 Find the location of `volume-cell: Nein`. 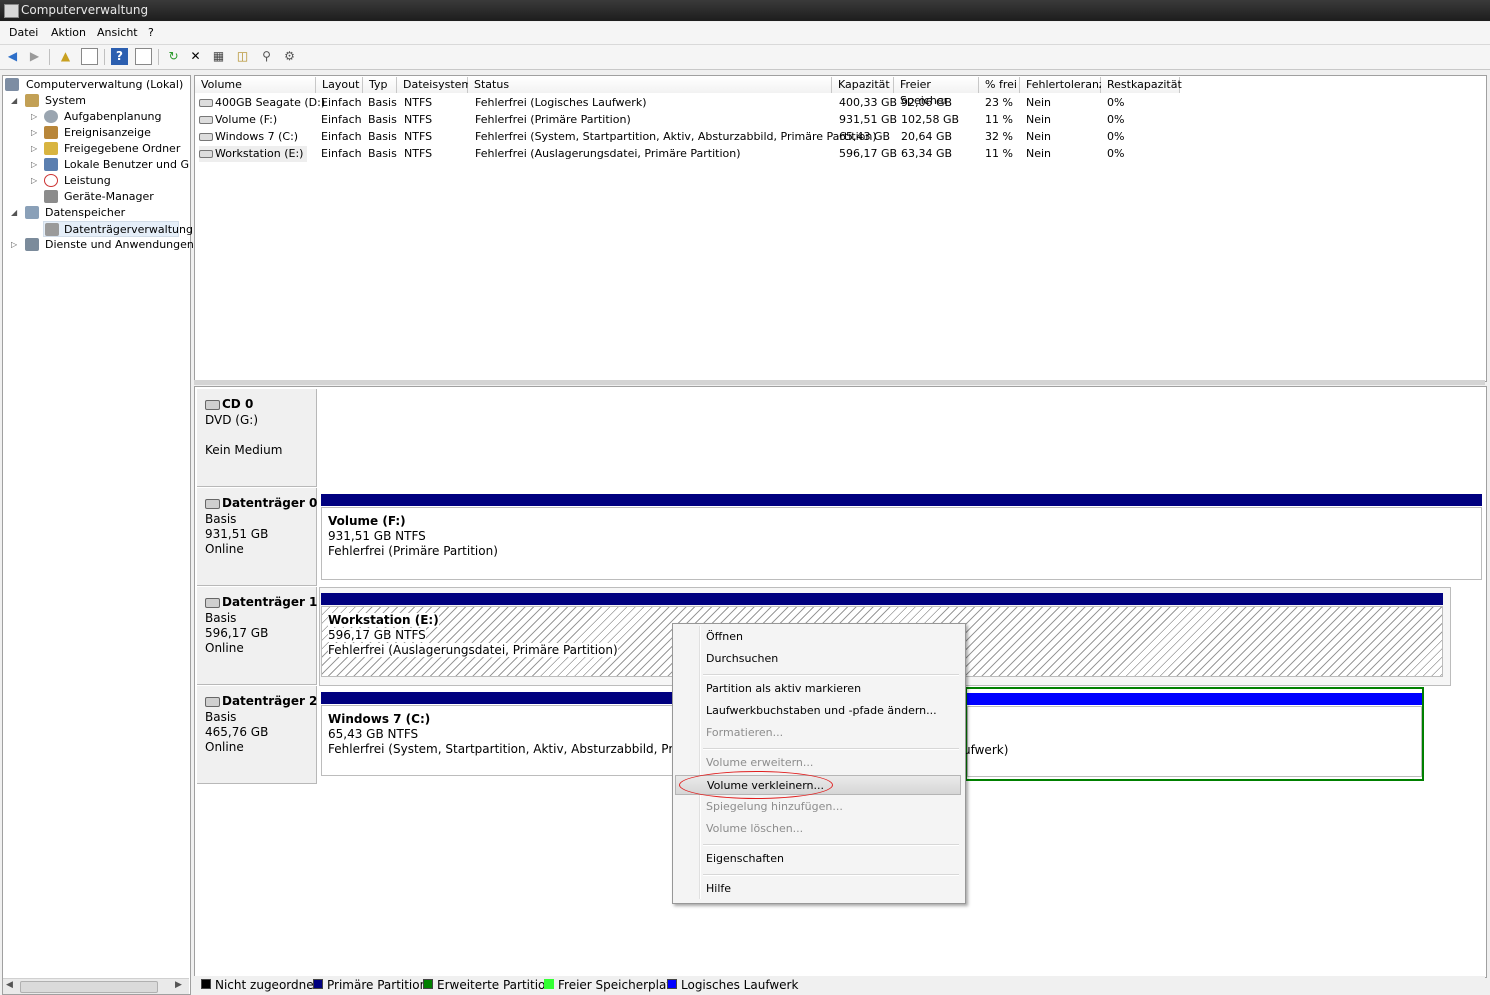

volume-cell: Nein is located at coordinates (1038, 154).